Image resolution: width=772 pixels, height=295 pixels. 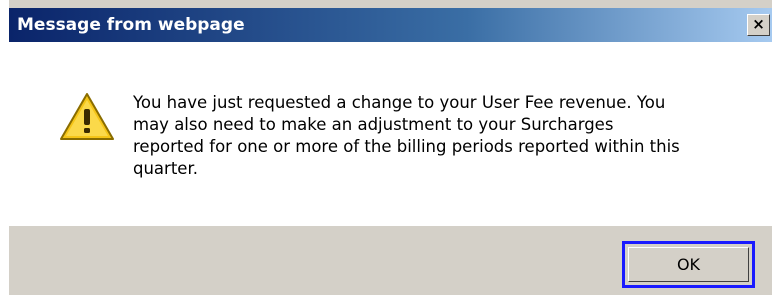 What do you see at coordinates (131, 25) in the screenshot?
I see `dialog-title: Message from webpage` at bounding box center [131, 25].